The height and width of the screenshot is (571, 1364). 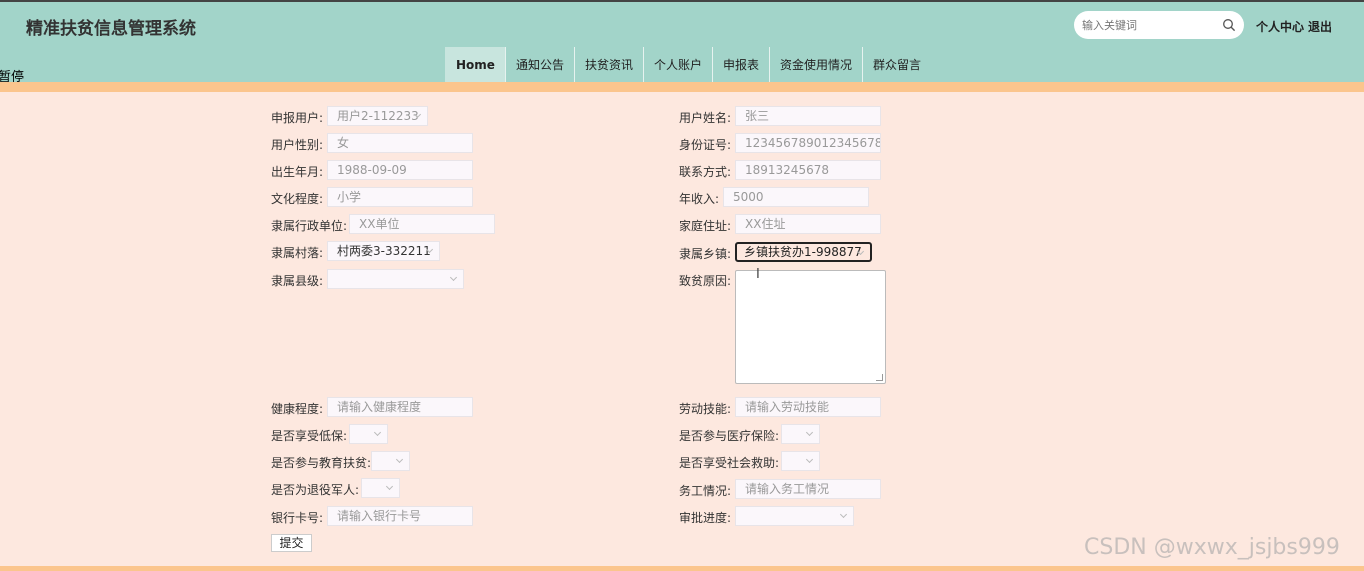 What do you see at coordinates (705, 491) in the screenshot?
I see `work-status-label: 务工情况:` at bounding box center [705, 491].